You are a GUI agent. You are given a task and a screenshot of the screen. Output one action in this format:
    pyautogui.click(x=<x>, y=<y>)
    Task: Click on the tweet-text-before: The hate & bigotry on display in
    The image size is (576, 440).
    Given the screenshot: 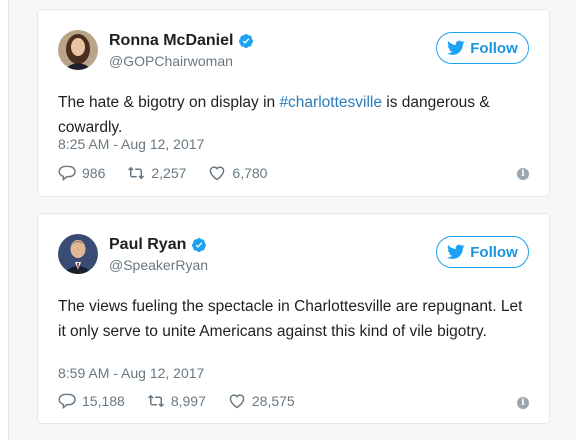 What is the action you would take?
    pyautogui.click(x=169, y=102)
    